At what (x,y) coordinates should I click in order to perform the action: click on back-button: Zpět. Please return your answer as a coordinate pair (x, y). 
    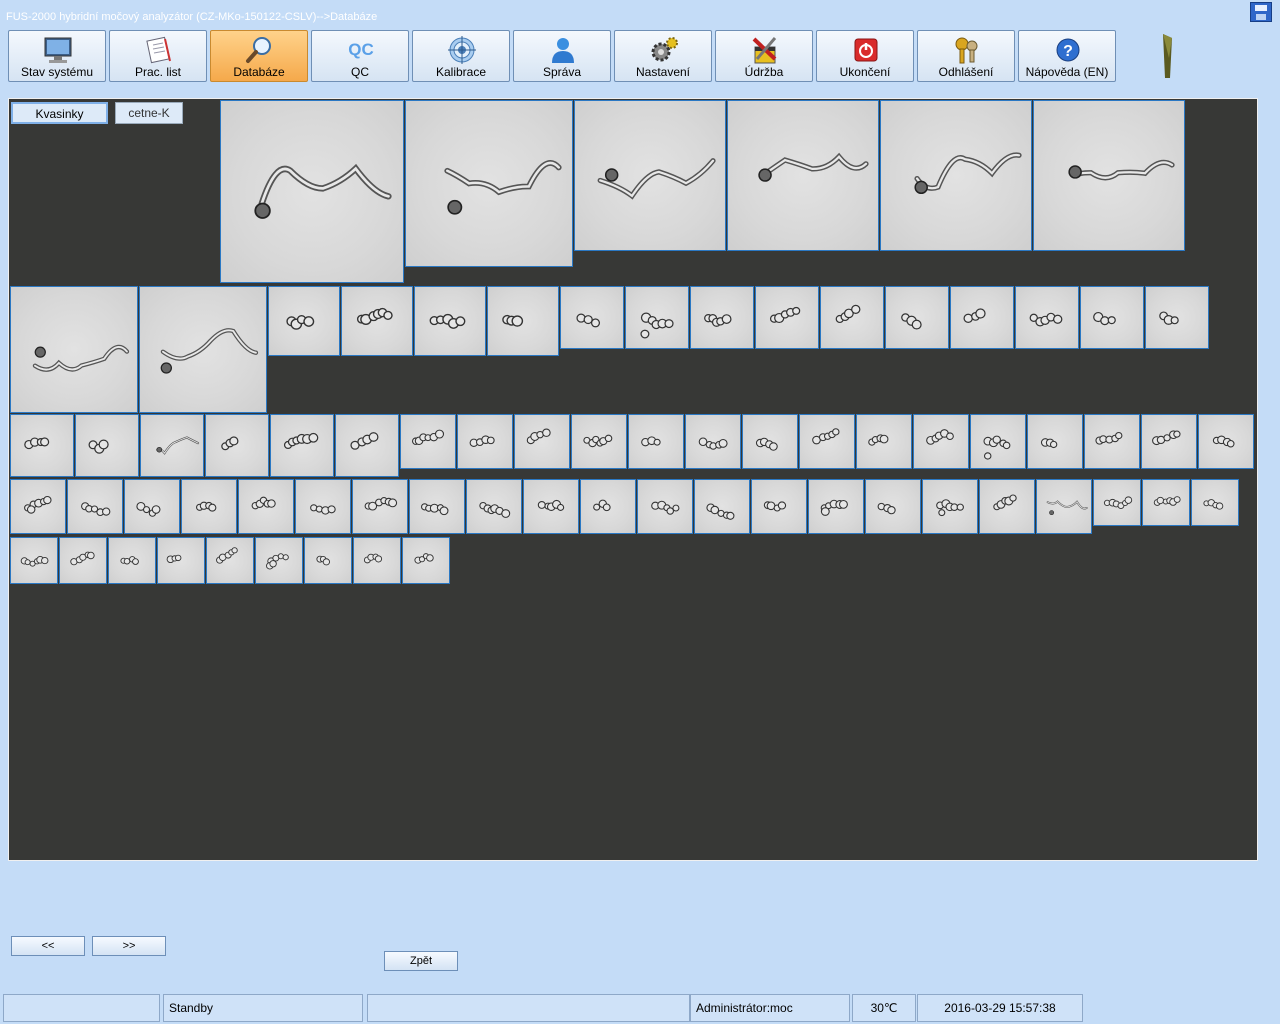
    Looking at the image, I should click on (421, 961).